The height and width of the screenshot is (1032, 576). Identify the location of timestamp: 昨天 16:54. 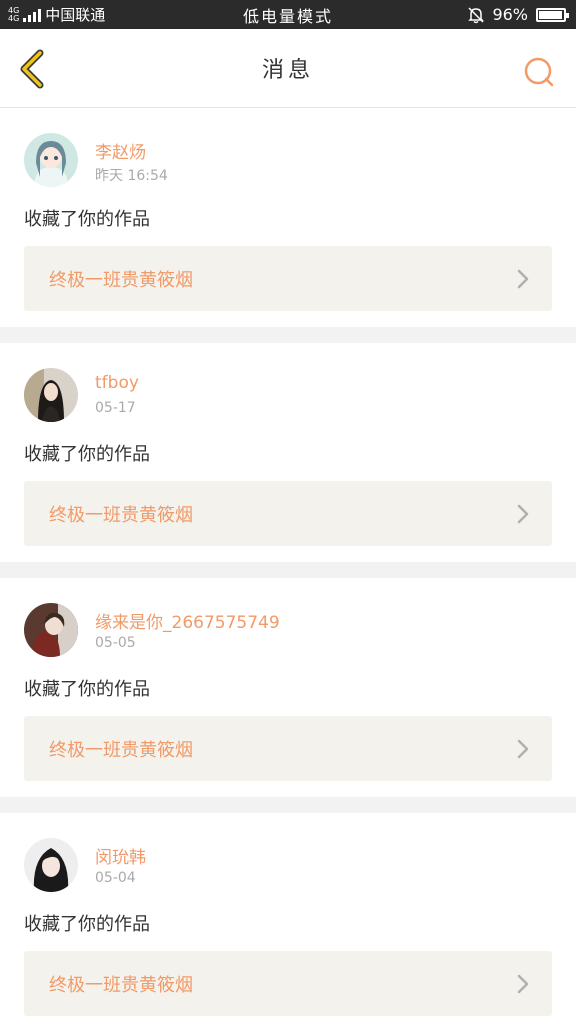
(131, 176).